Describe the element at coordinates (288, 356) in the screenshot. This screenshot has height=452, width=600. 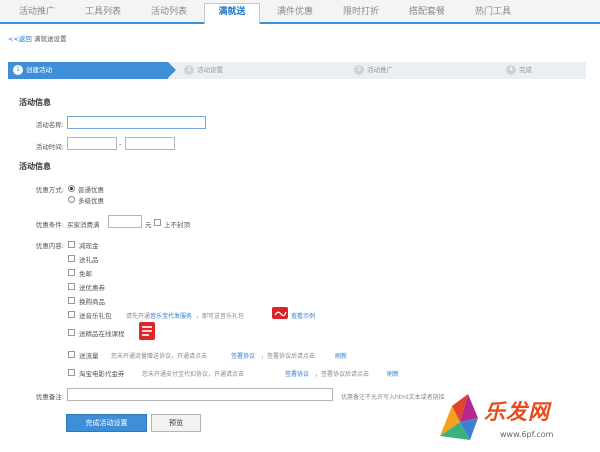
I see `traffic-note-tail: ，签署协议后请点击` at that location.